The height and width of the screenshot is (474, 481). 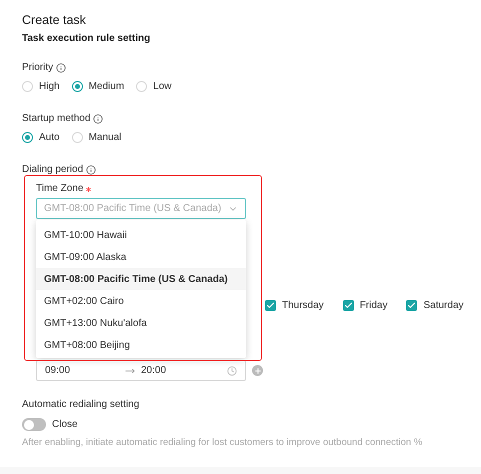 I want to click on dropdown-option: GMT-08:00 Pacific Time (US & Canada), so click(x=141, y=279).